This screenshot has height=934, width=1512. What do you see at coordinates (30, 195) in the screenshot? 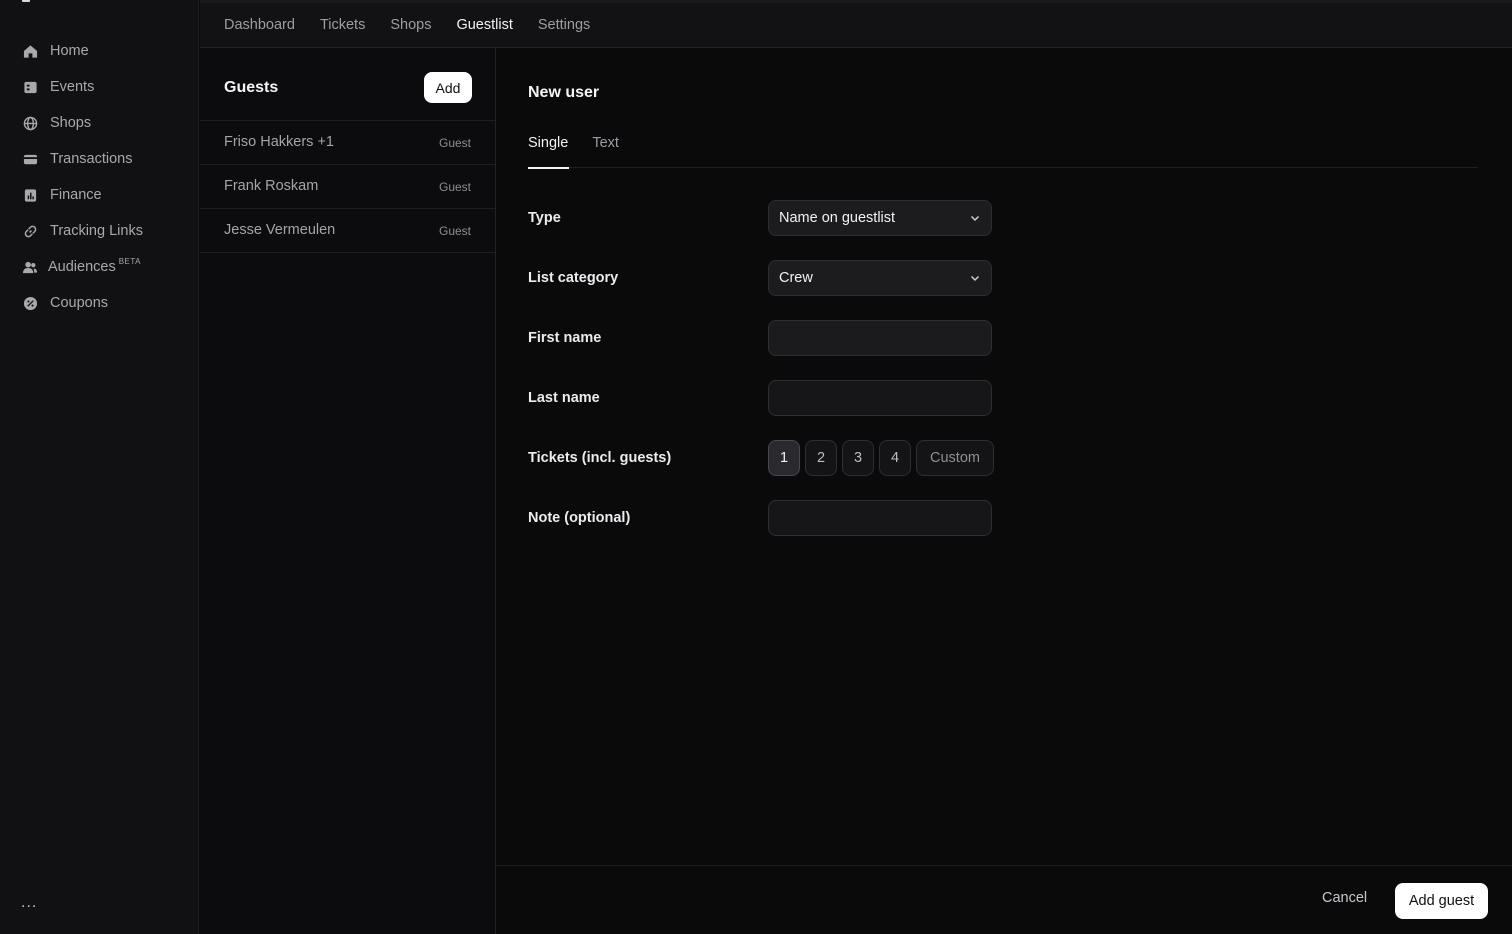
I see `finance-icon` at bounding box center [30, 195].